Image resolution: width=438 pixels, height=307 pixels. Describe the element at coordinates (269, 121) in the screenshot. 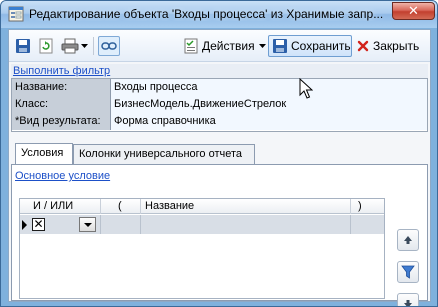

I see `property-value: Форма справочника` at that location.